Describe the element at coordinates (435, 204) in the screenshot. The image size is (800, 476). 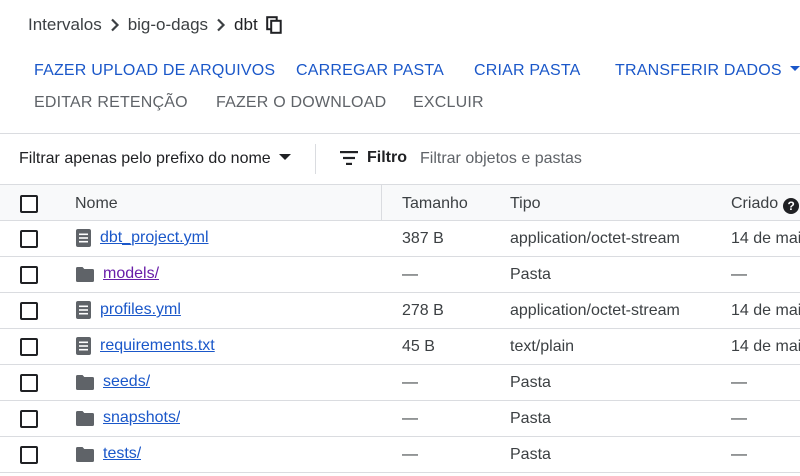
I see `header-size: Tamanho` at that location.